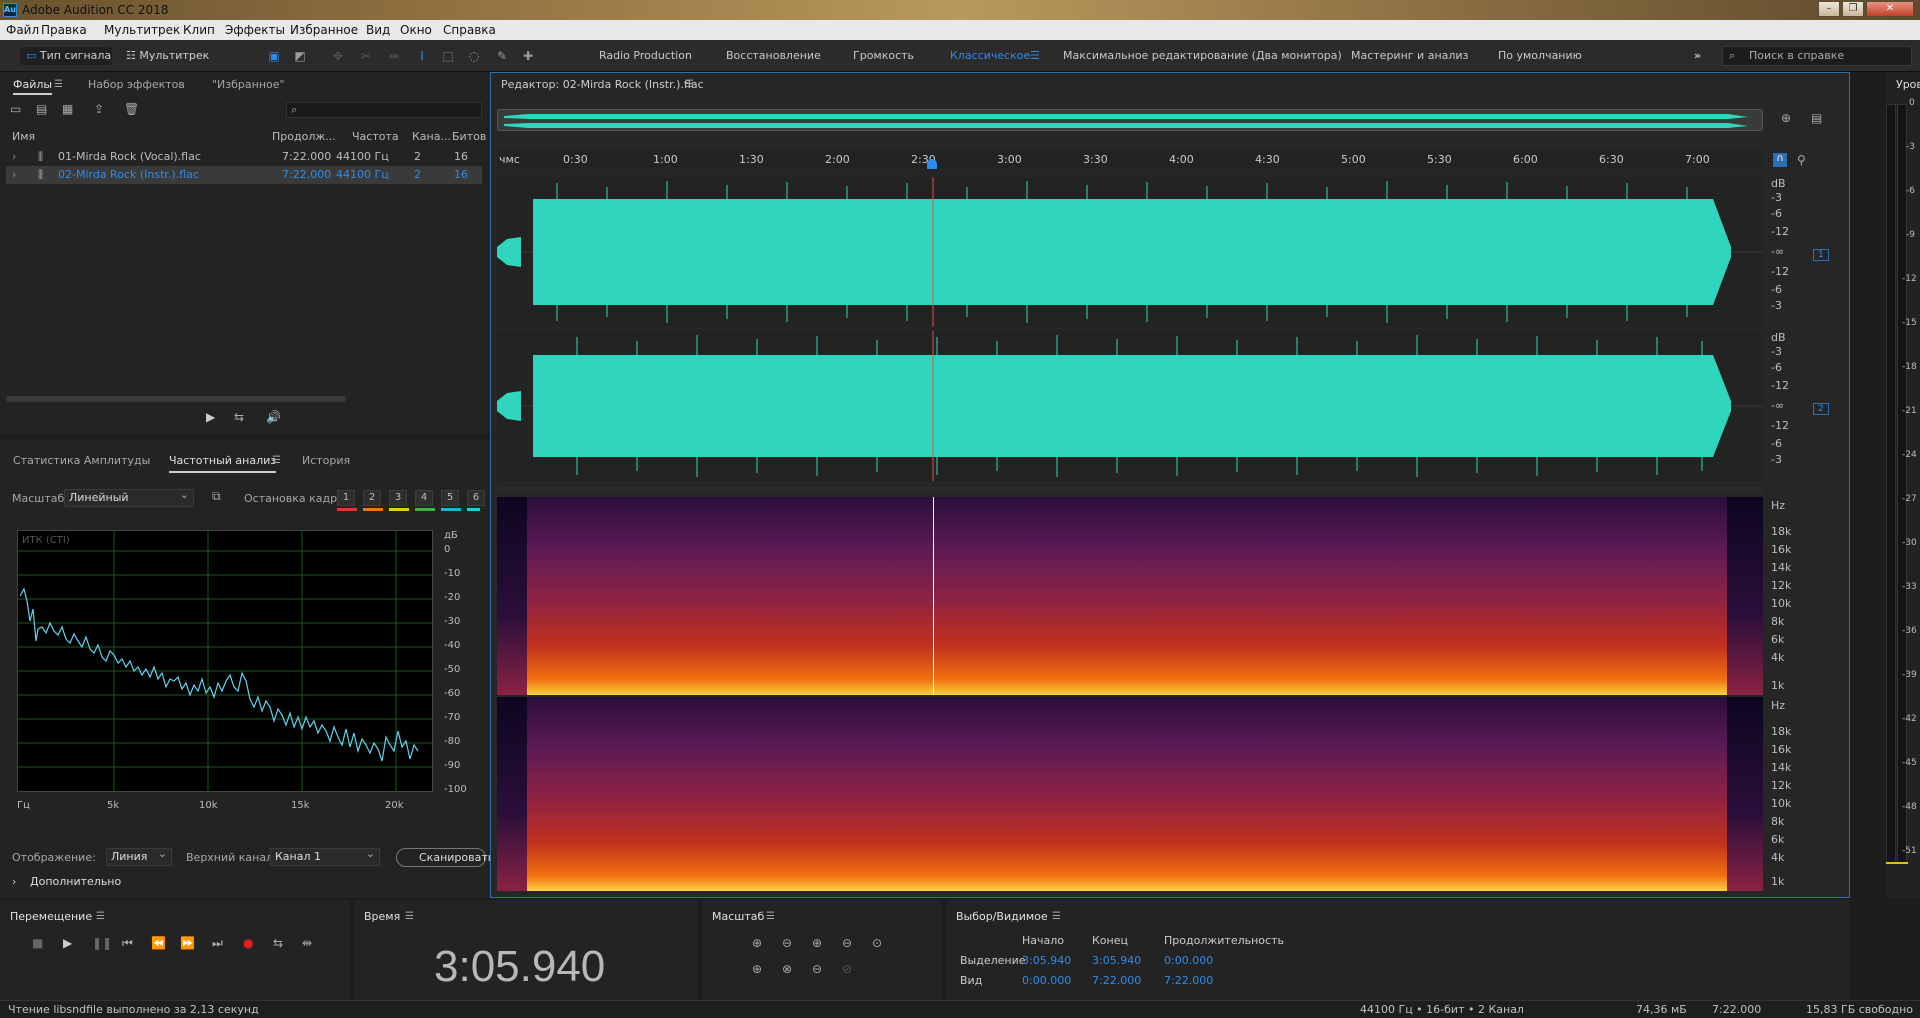 The height and width of the screenshot is (1018, 1920). Describe the element at coordinates (1821, 409) in the screenshot. I see `channel-badge-2: 2` at that location.